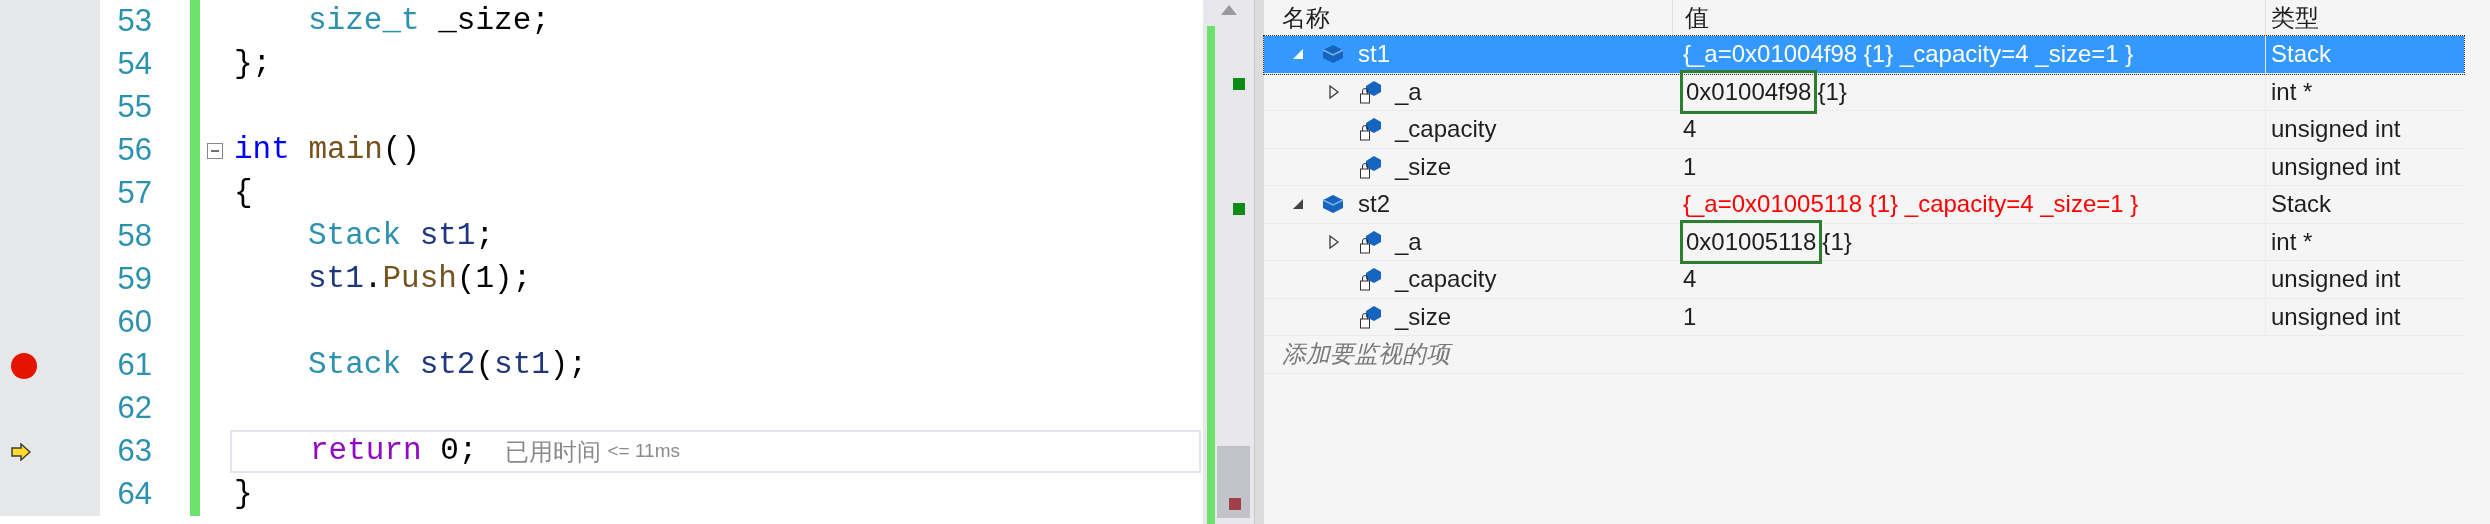 The image size is (2490, 524). Describe the element at coordinates (134, 408) in the screenshot. I see `line-number: 62` at that location.